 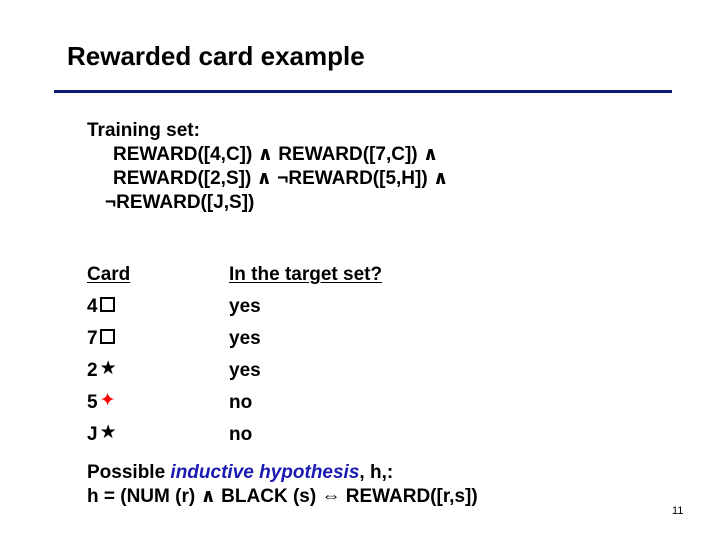 What do you see at coordinates (281, 178) in the screenshot?
I see `training-formula-line-2: REWARD([2,S]) ∧ ¬REWARD([5,H]) ∧` at bounding box center [281, 178].